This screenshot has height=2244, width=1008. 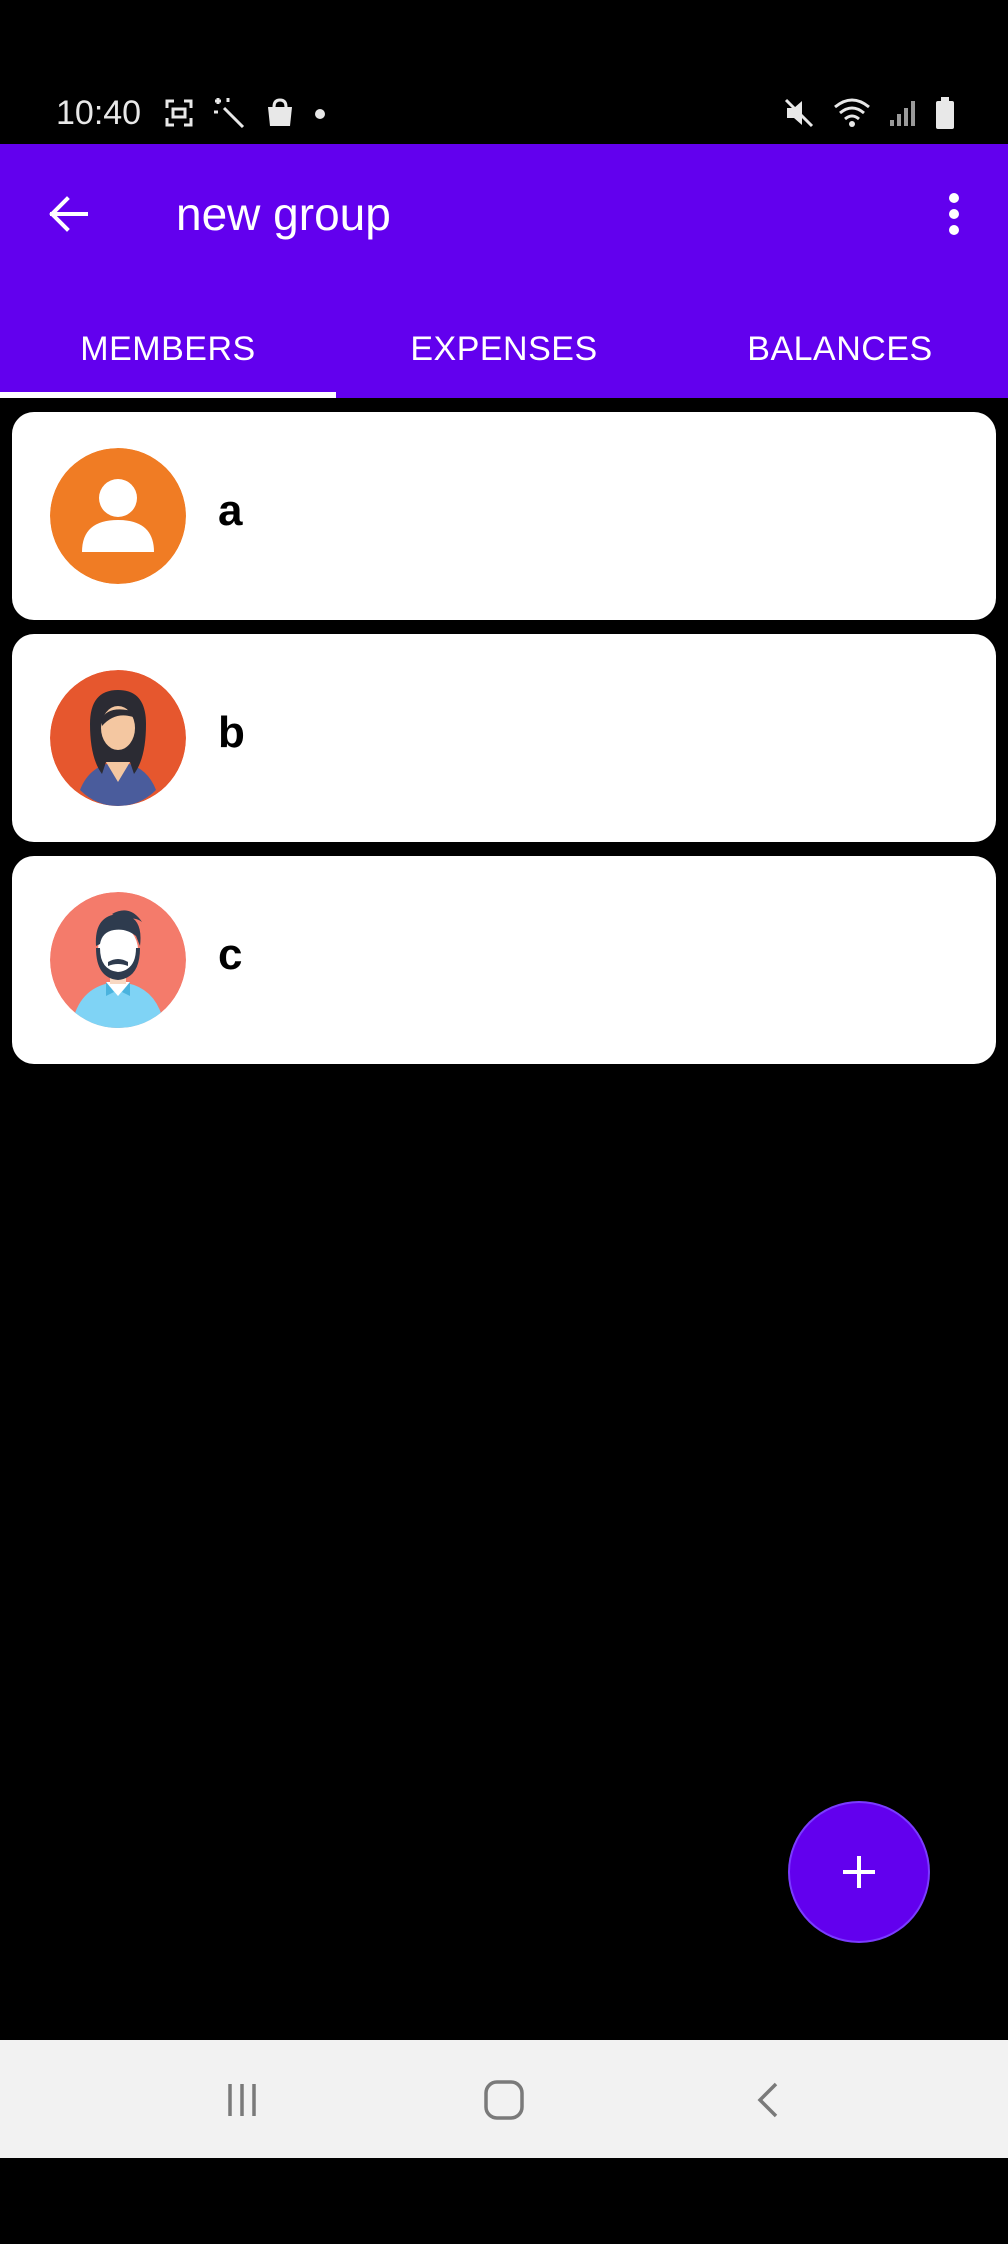 I want to click on member-name: b, so click(x=231, y=732).